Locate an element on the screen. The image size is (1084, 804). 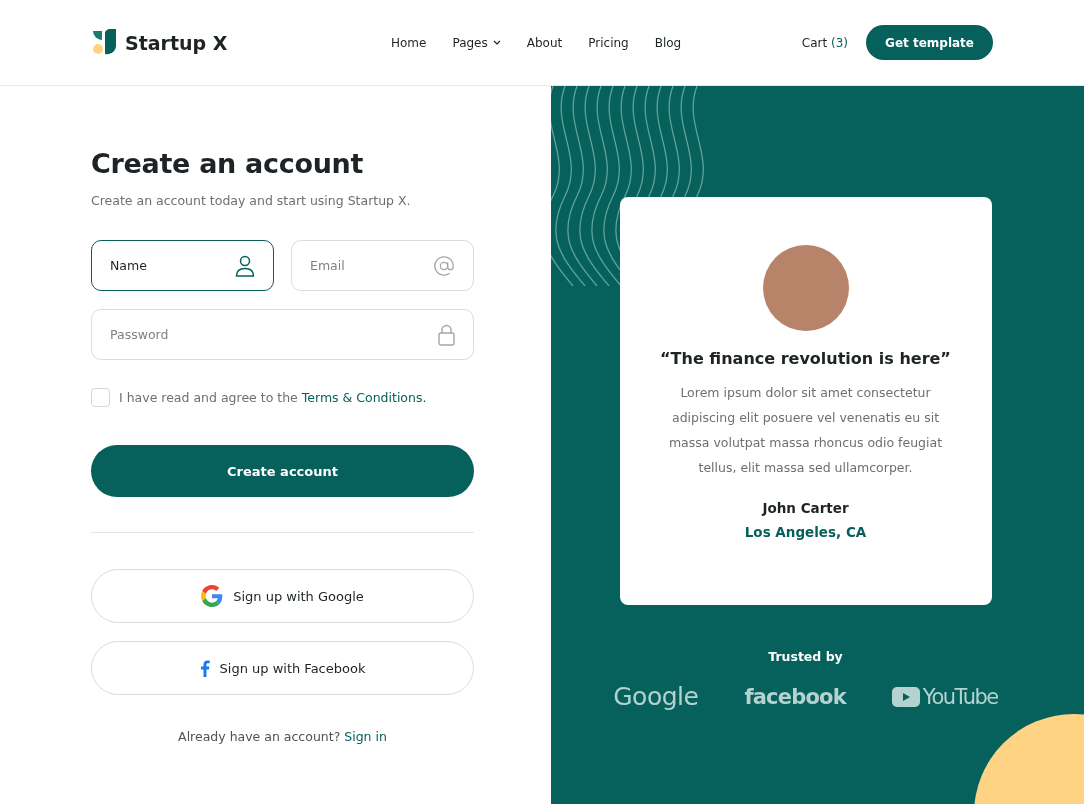
facebook-signup-button: Sign up with Facebook is located at coordinates (282, 668).